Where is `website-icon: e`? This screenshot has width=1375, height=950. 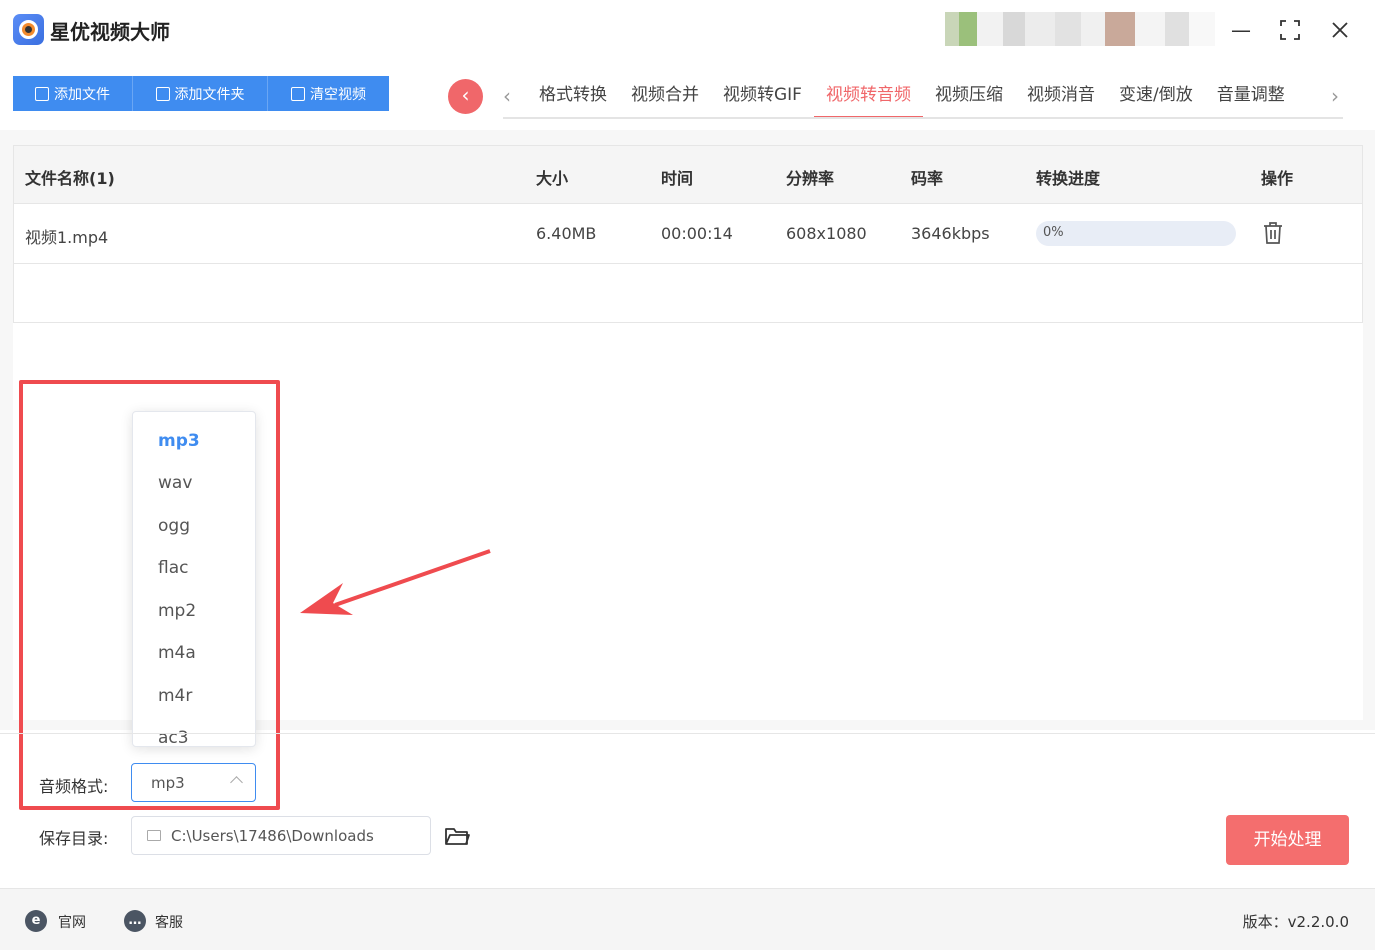
website-icon: e is located at coordinates (36, 921).